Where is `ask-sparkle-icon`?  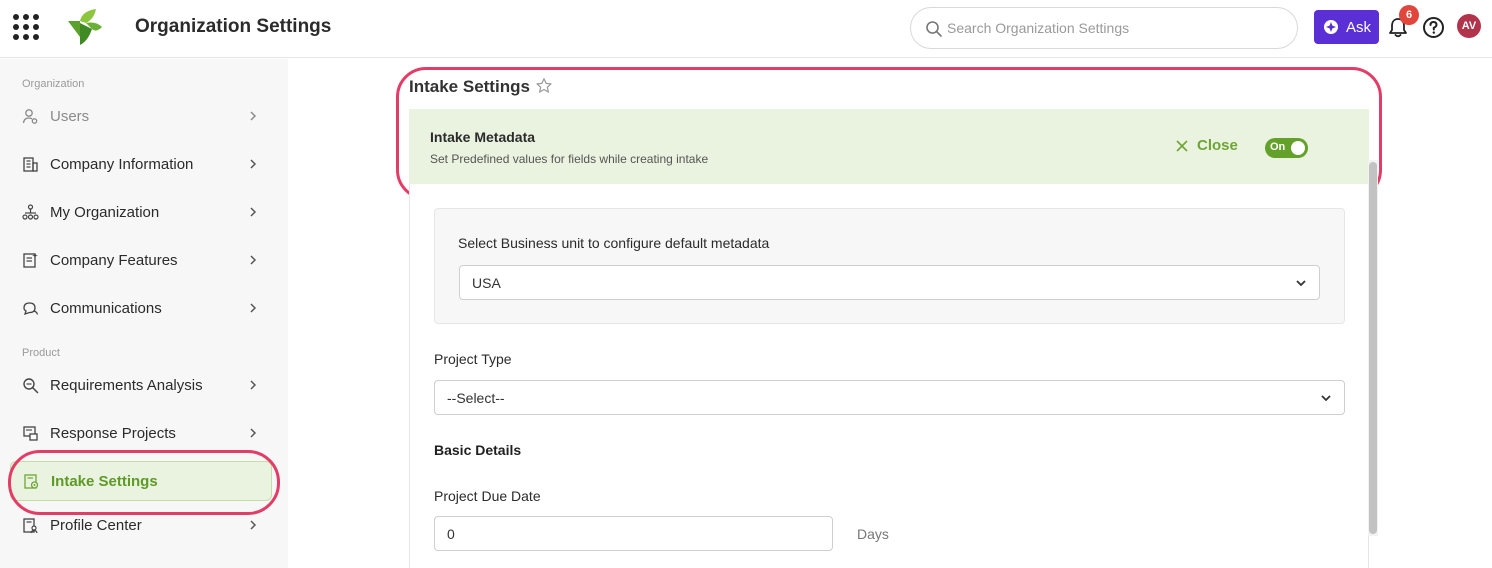 ask-sparkle-icon is located at coordinates (1330, 27).